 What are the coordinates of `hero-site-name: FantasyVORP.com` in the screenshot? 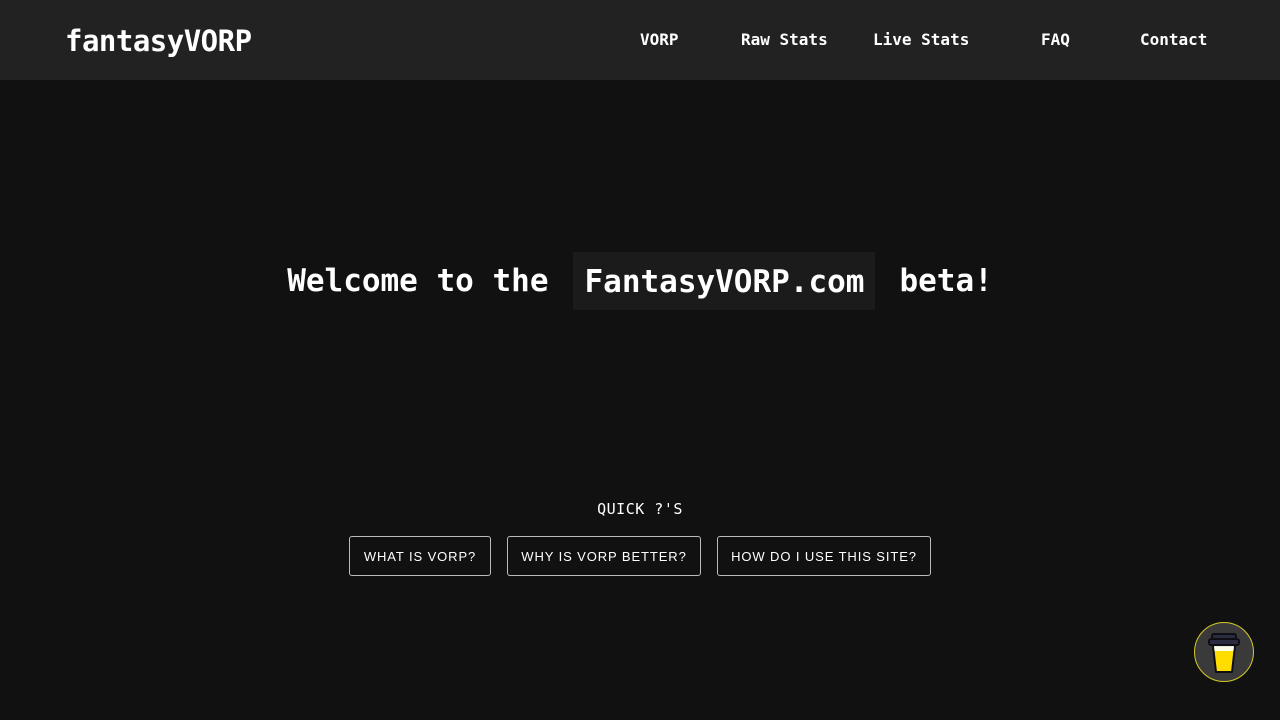 It's located at (724, 281).